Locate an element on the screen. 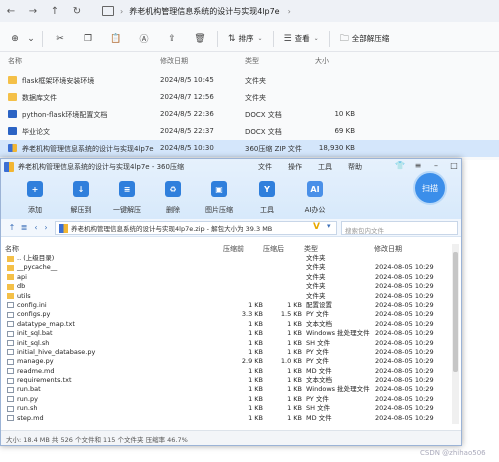  file-modified: 2024/8/5 22:37 is located at coordinates (187, 131).